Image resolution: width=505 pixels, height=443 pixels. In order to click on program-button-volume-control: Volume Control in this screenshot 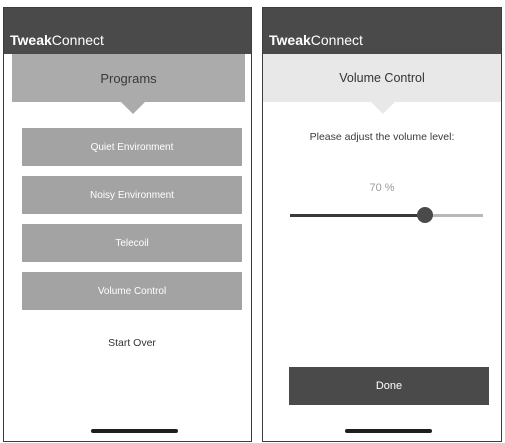, I will do `click(132, 291)`.